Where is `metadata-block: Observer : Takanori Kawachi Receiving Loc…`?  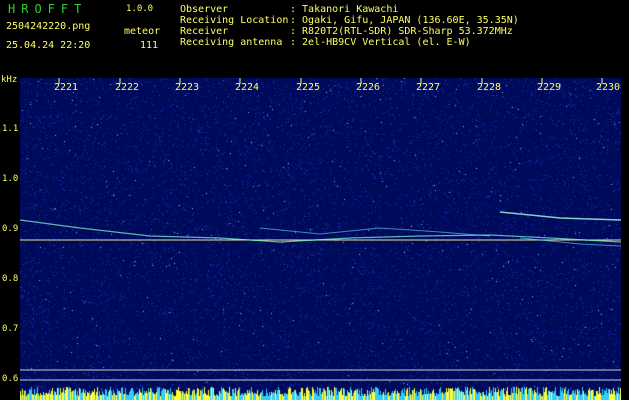 metadata-block: Observer : Takanori Kawachi Receiving Loc… is located at coordinates (349, 26).